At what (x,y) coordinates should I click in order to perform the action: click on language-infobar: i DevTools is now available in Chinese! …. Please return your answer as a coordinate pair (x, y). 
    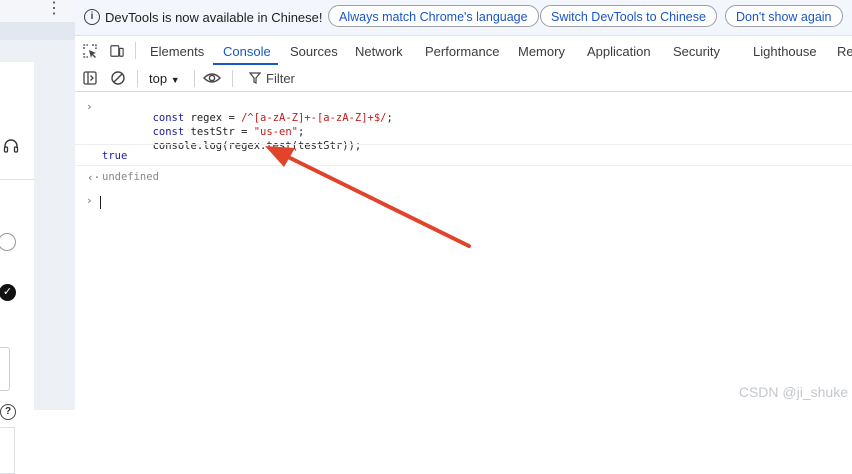
    Looking at the image, I should click on (463, 18).